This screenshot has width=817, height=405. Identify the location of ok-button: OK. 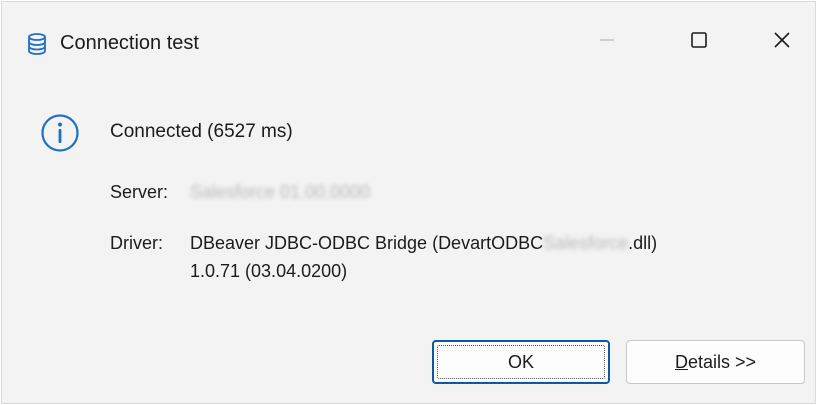
(521, 362).